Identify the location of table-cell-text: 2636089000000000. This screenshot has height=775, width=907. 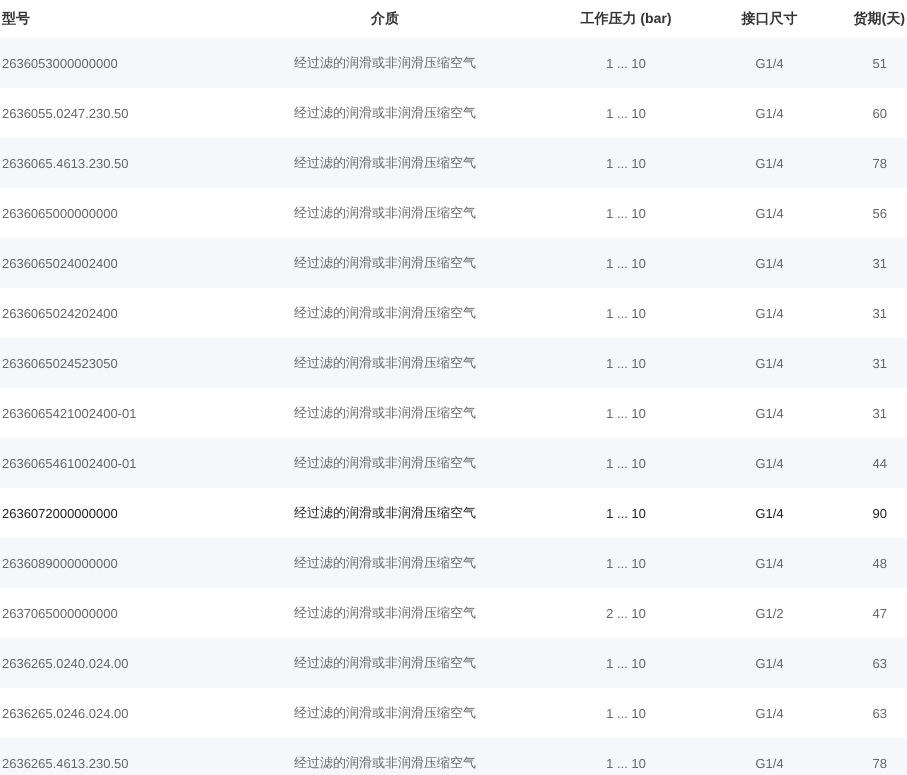
(60, 563).